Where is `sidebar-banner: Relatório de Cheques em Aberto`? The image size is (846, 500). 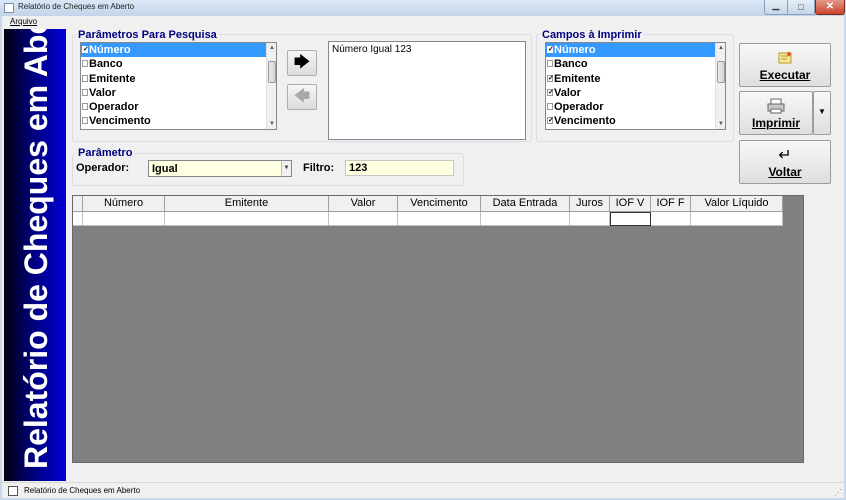 sidebar-banner: Relatório de Cheques em Aberto is located at coordinates (35, 255).